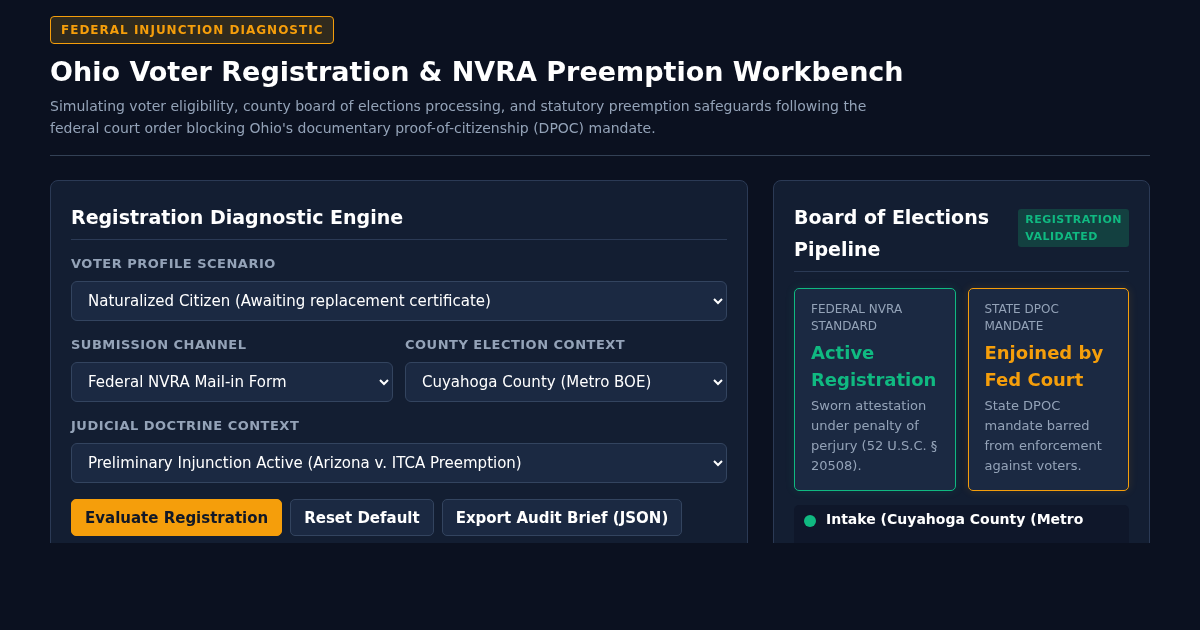 The width and height of the screenshot is (1200, 630). Describe the element at coordinates (232, 382) in the screenshot. I see `dropdown-field: Federal NVRA Mail-in Form` at that location.